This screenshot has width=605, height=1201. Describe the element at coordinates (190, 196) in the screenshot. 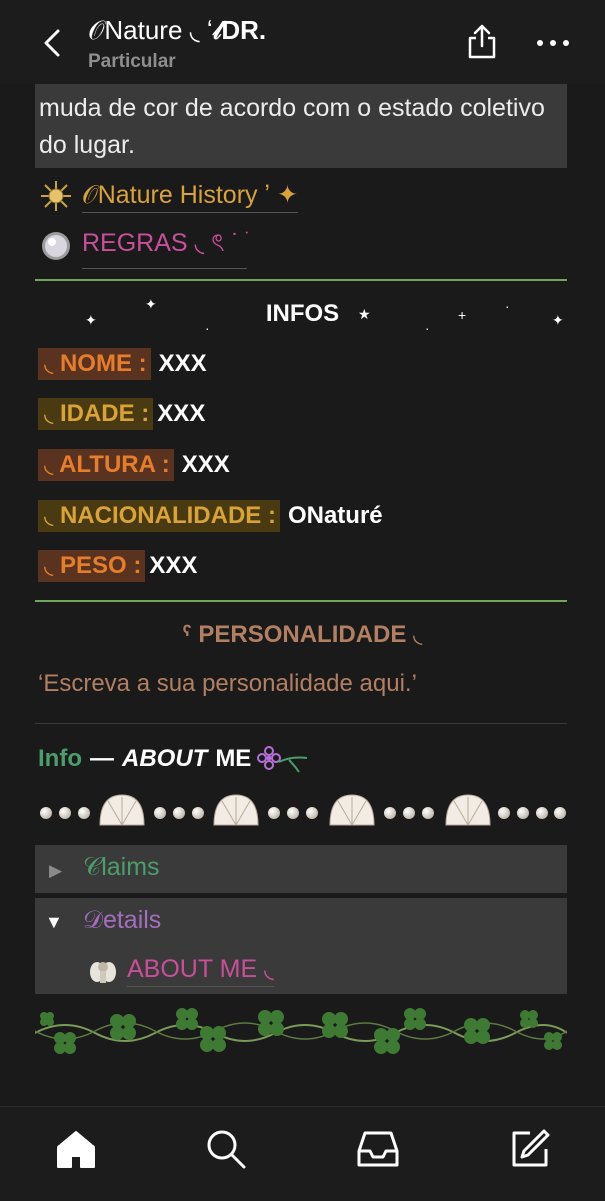

I see `history-link-label: 𝒪Nature History ʼ ✦` at that location.